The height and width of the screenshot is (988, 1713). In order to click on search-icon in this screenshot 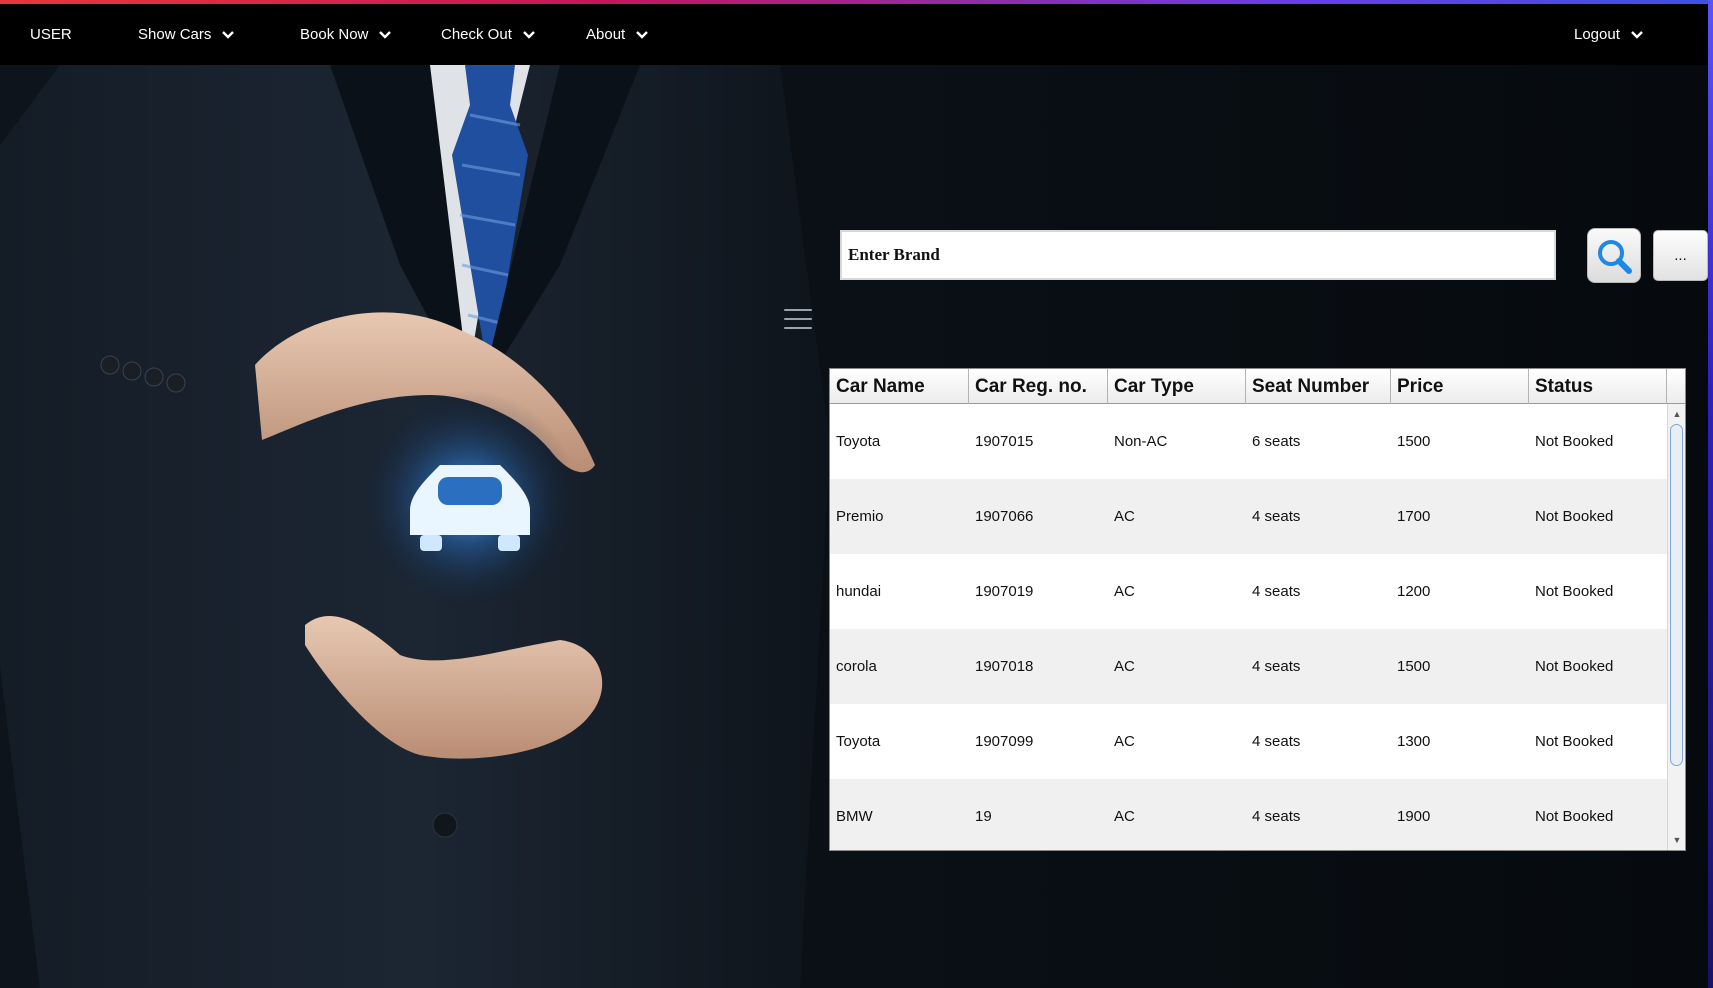, I will do `click(1615, 256)`.